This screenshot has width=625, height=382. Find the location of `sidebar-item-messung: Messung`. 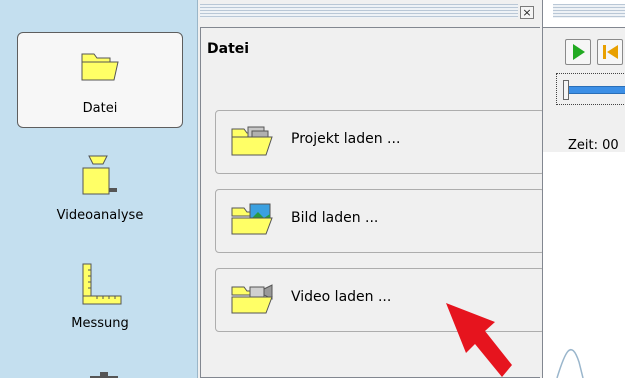

sidebar-item-messung: Messung is located at coordinates (100, 303).